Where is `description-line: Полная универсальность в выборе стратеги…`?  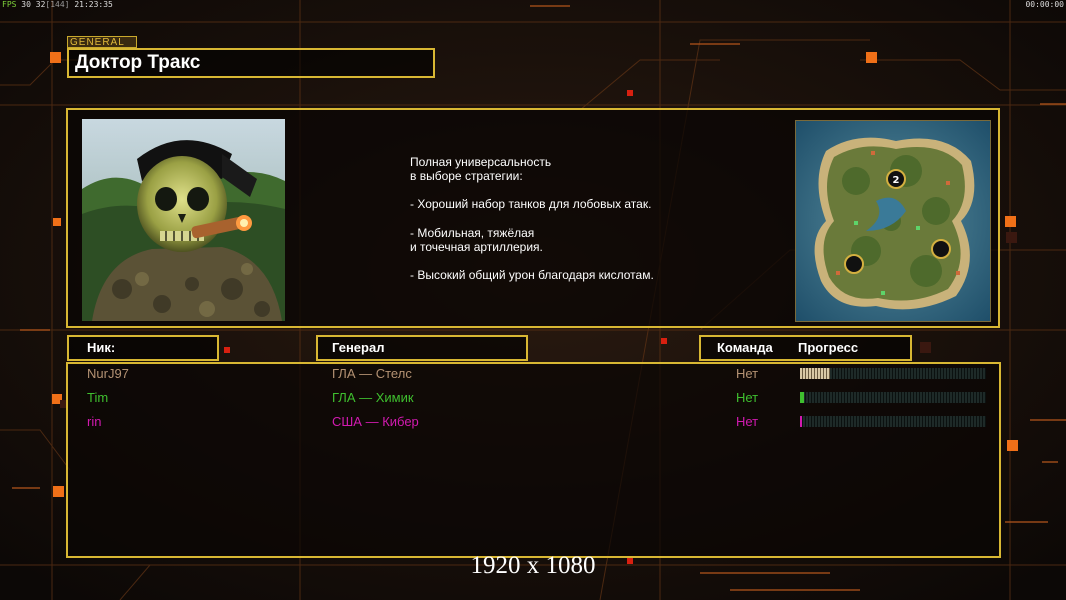
description-line: Полная универсальность в выборе стратеги… is located at coordinates (481, 169).